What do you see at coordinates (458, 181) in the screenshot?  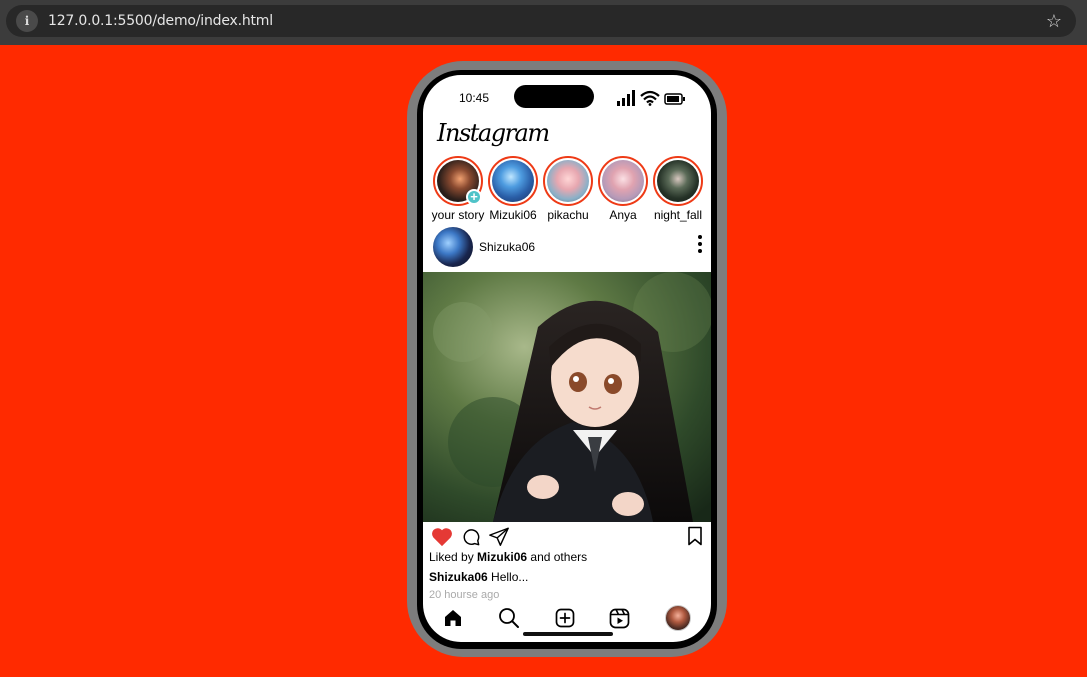 I see `story-ring: +` at bounding box center [458, 181].